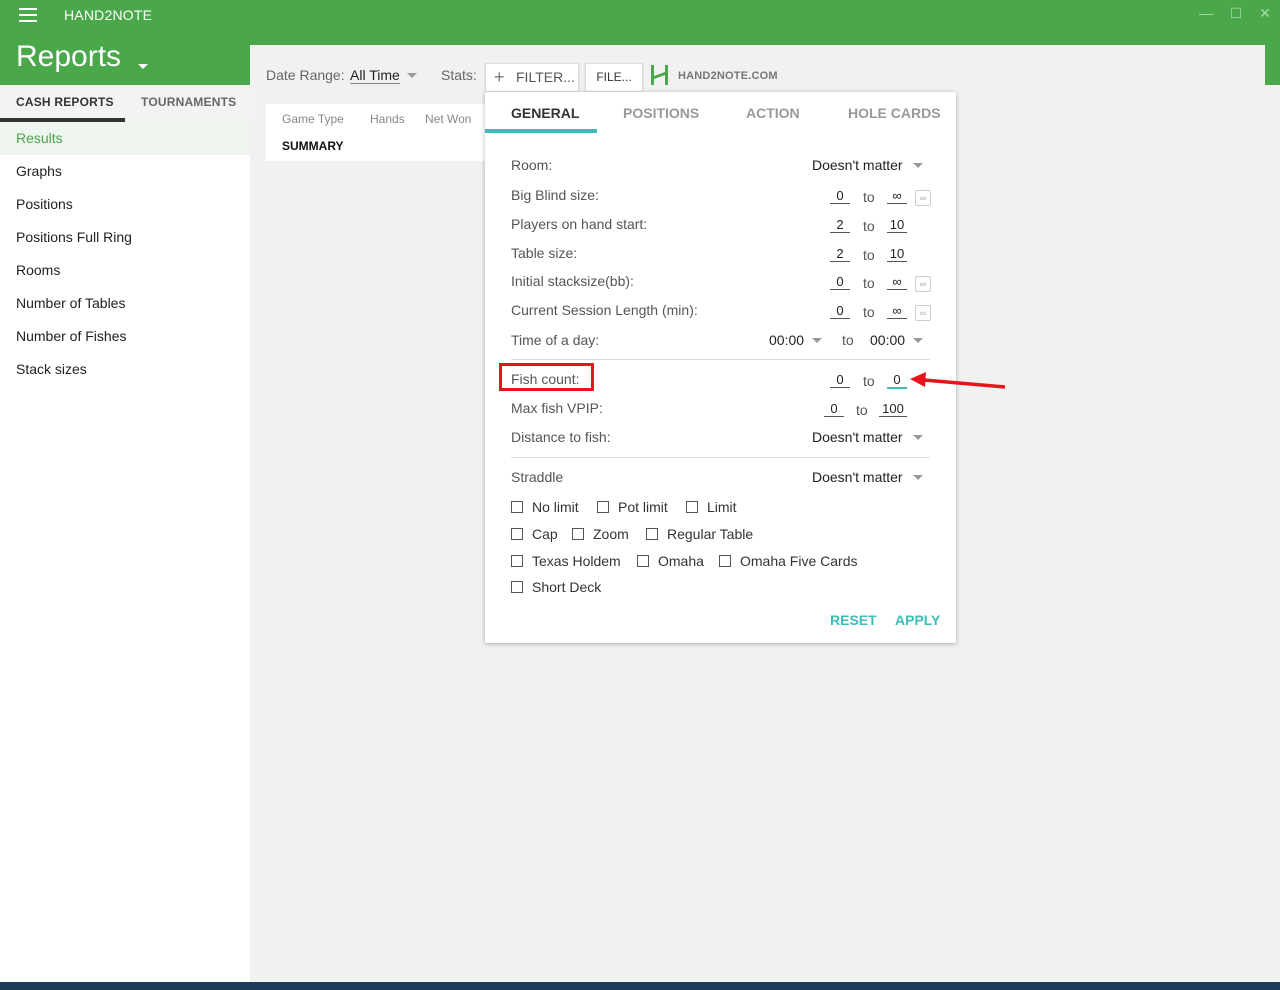 The image size is (1280, 990). Describe the element at coordinates (1236, 13) in the screenshot. I see `maximize-icon: ☐` at that location.